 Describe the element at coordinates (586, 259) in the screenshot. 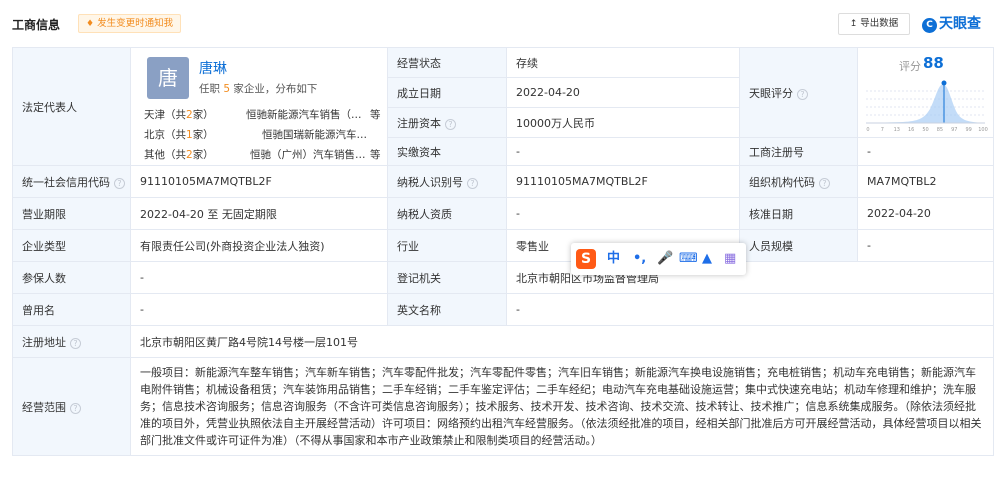

I see `sogou-logo-icon: S` at that location.